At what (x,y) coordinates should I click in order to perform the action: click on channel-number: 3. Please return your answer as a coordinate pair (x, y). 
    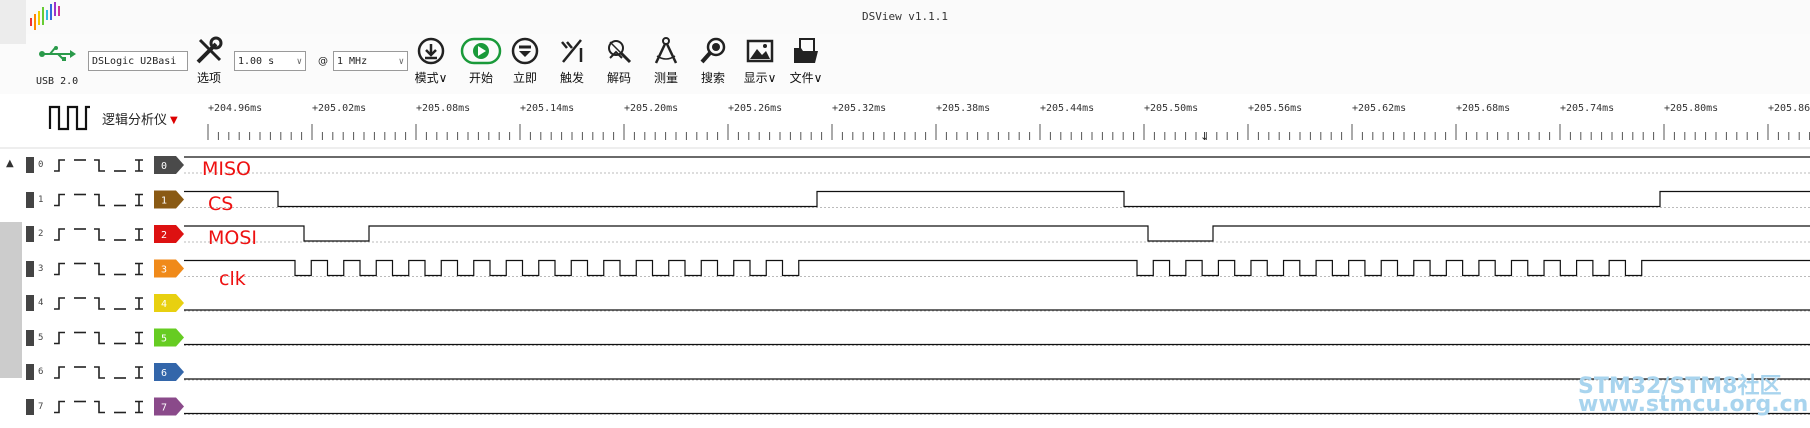
    Looking at the image, I should click on (41, 268).